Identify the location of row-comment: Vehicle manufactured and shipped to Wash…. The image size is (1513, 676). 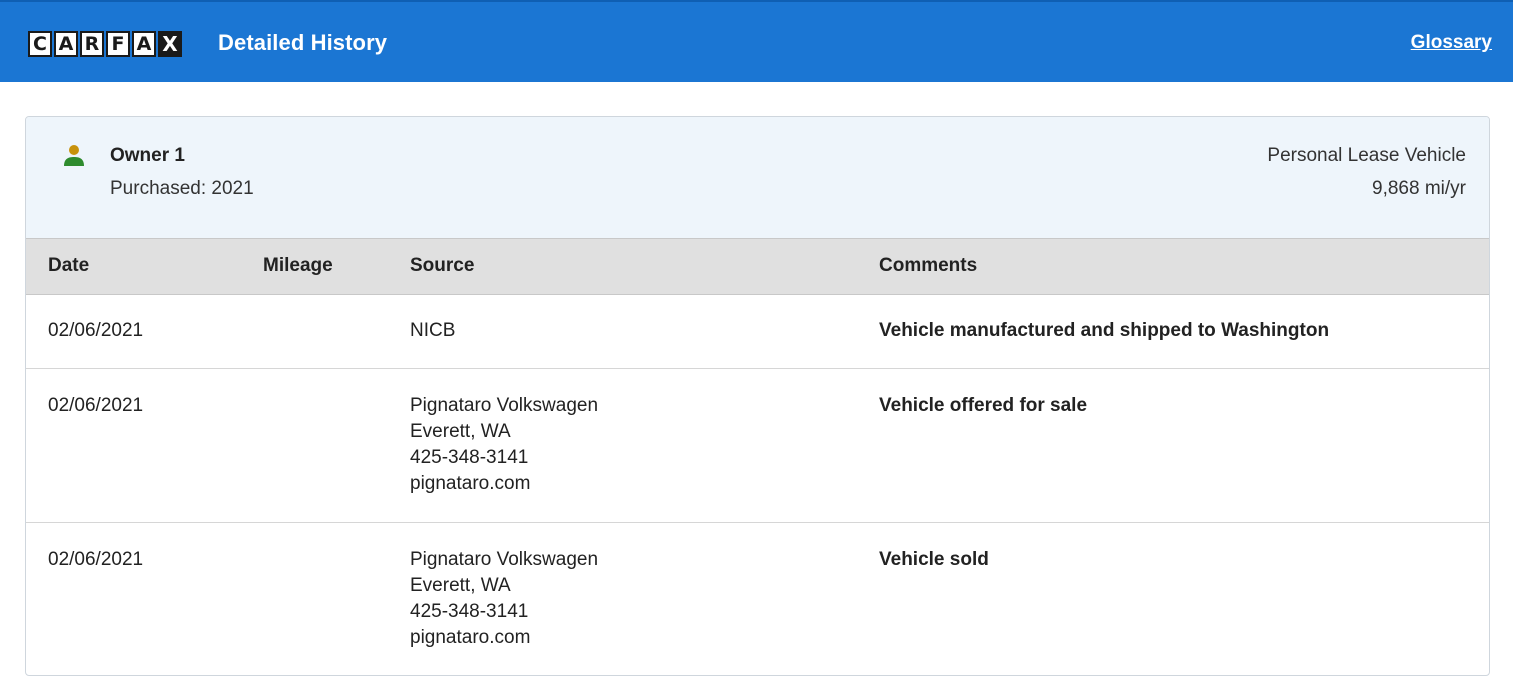
(1104, 330).